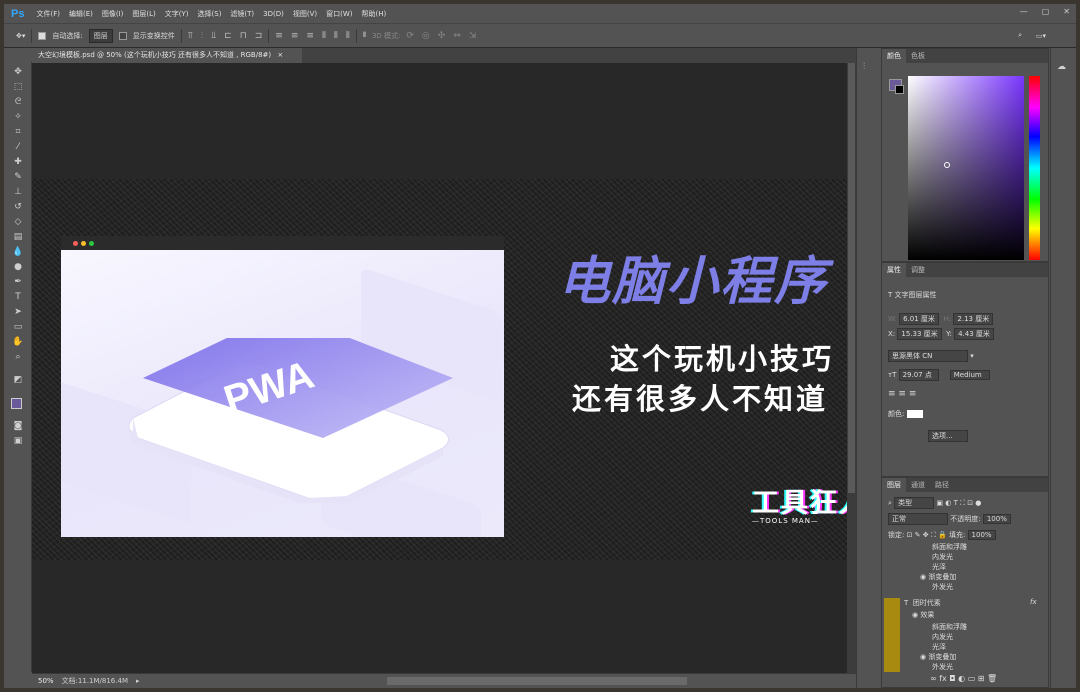 Image resolution: width=1080 pixels, height=692 pixels. I want to click on brand-logo: 工具狂人, so click(799, 500).